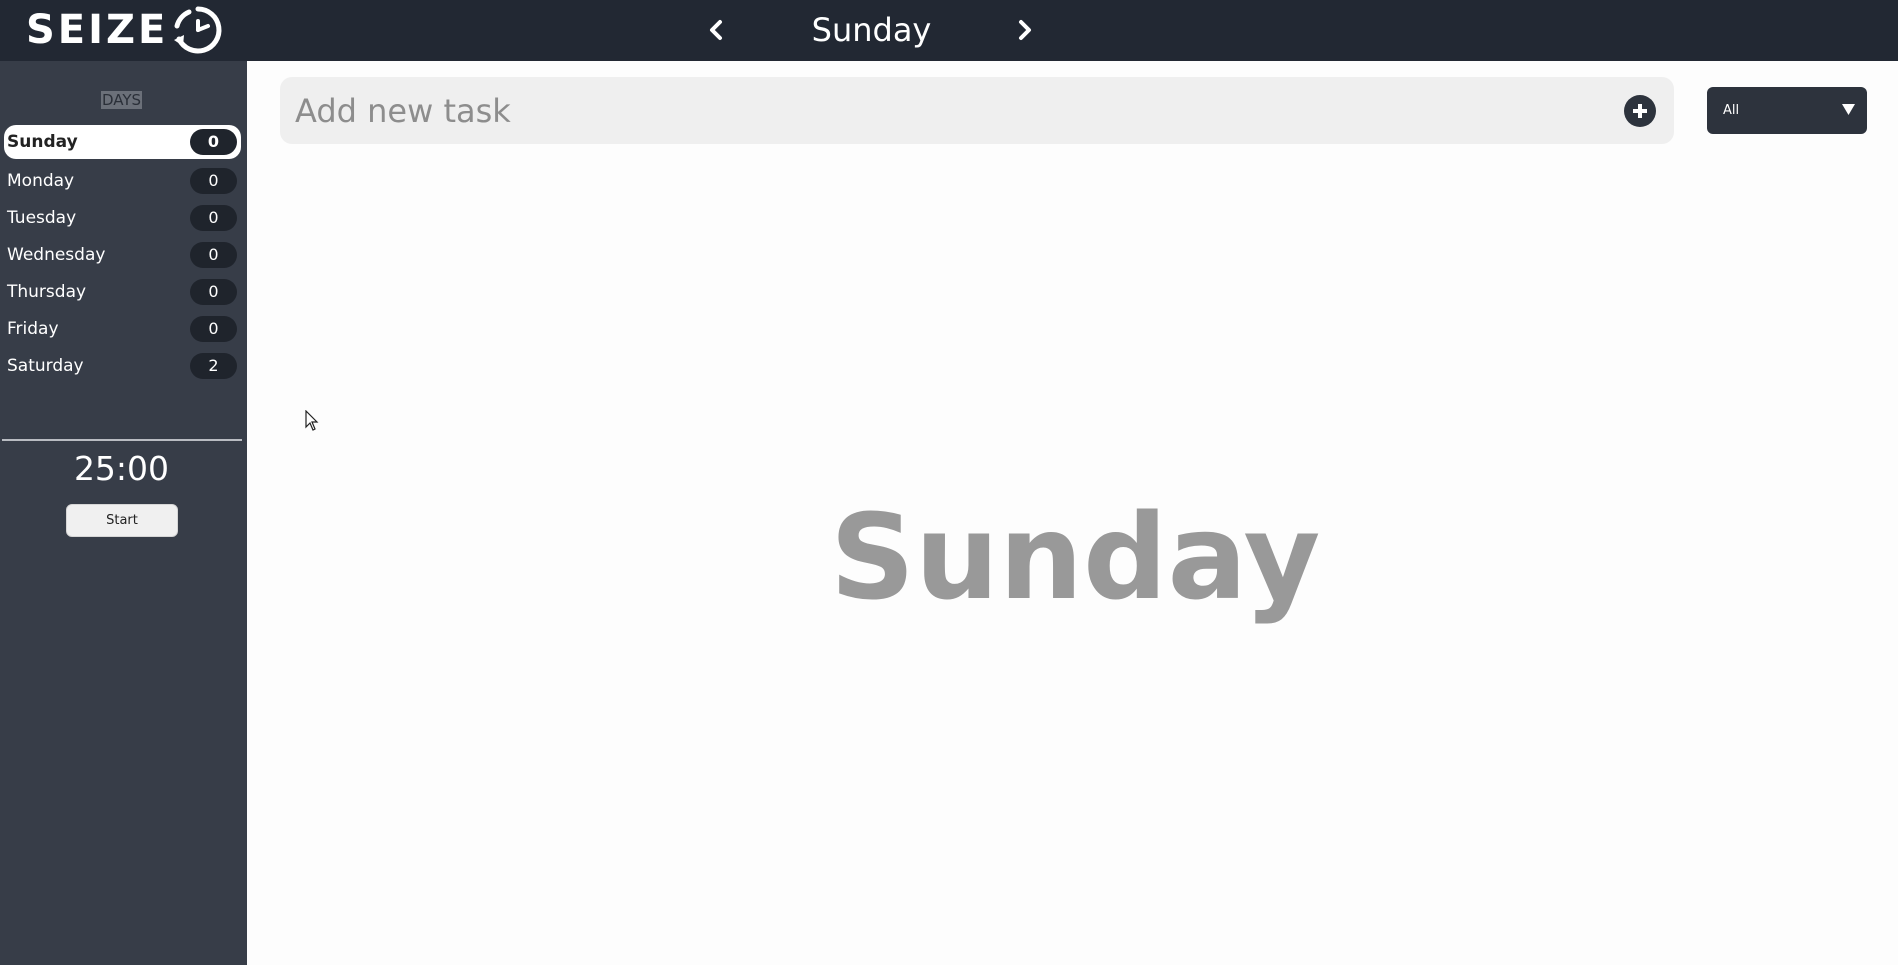  I want to click on app-logo: SEIZE, so click(125, 30).